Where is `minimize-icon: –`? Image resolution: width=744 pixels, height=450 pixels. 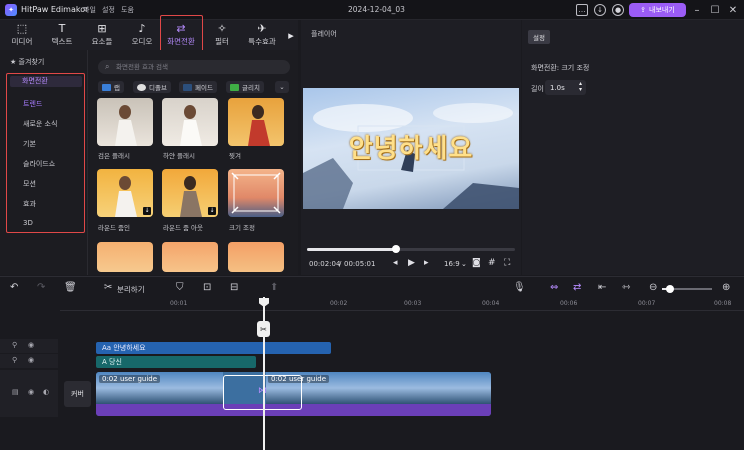
minimize-icon: – is located at coordinates (697, 10).